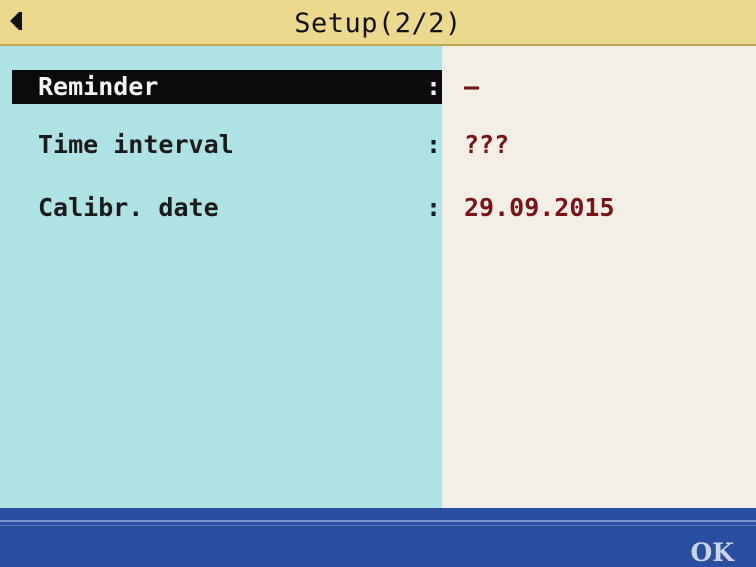  Describe the element at coordinates (378, 87) in the screenshot. I see `setting-row-reminder: Reminder : –` at that location.